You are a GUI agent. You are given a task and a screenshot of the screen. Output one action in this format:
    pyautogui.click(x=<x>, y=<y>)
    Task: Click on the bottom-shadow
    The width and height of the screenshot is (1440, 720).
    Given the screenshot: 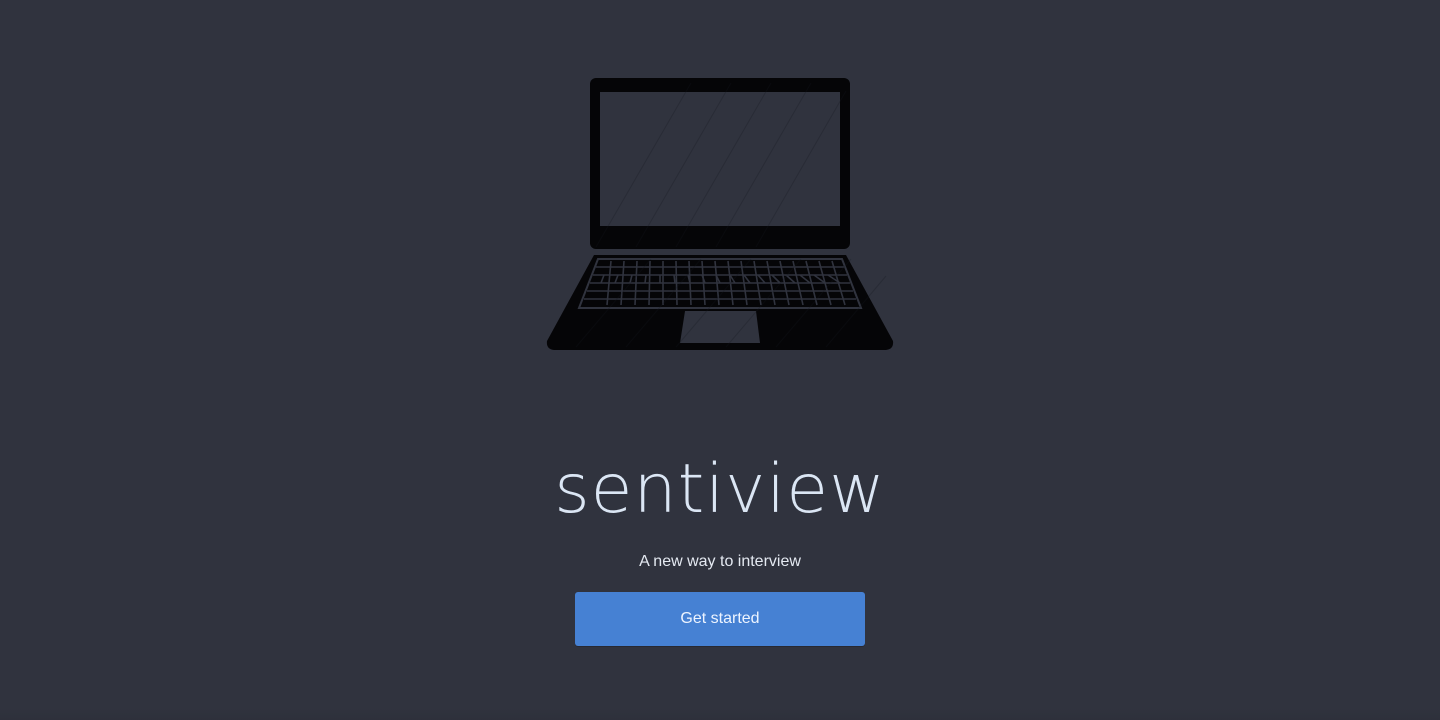 What is the action you would take?
    pyautogui.click(x=720, y=714)
    